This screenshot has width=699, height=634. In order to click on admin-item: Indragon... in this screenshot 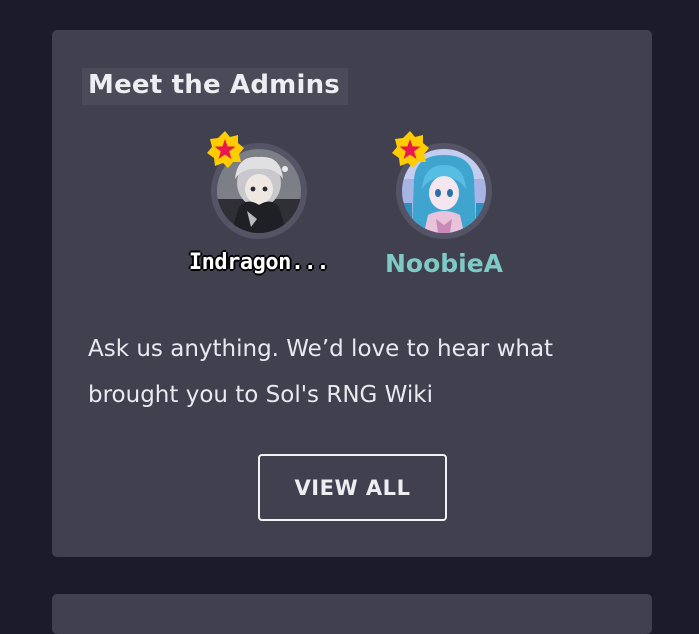, I will do `click(259, 209)`.